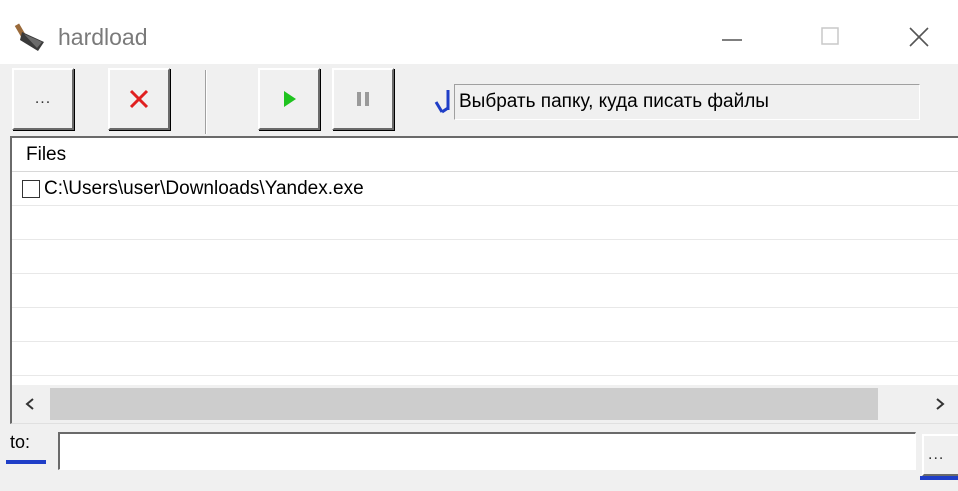 The height and width of the screenshot is (491, 958). I want to click on window-title: hardload, so click(103, 37).